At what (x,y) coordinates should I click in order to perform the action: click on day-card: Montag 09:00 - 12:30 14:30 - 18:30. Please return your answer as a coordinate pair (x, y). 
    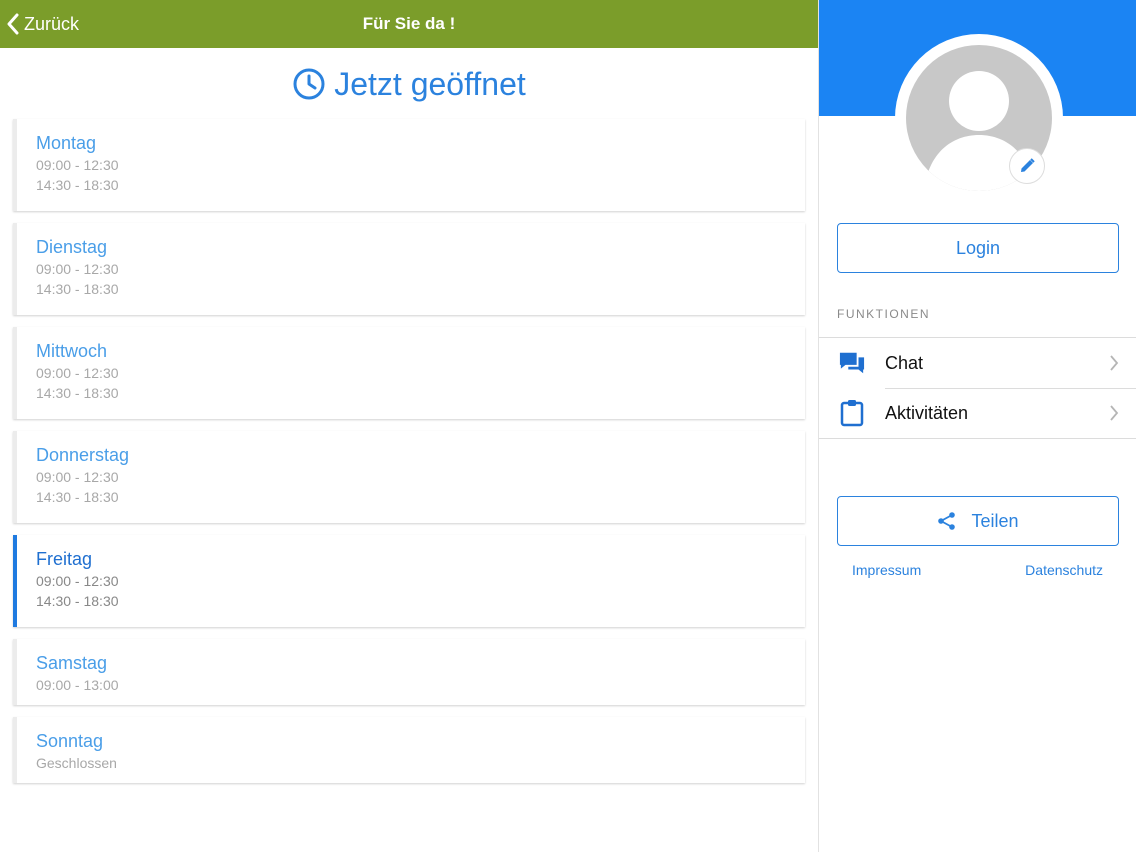
    Looking at the image, I should click on (409, 165).